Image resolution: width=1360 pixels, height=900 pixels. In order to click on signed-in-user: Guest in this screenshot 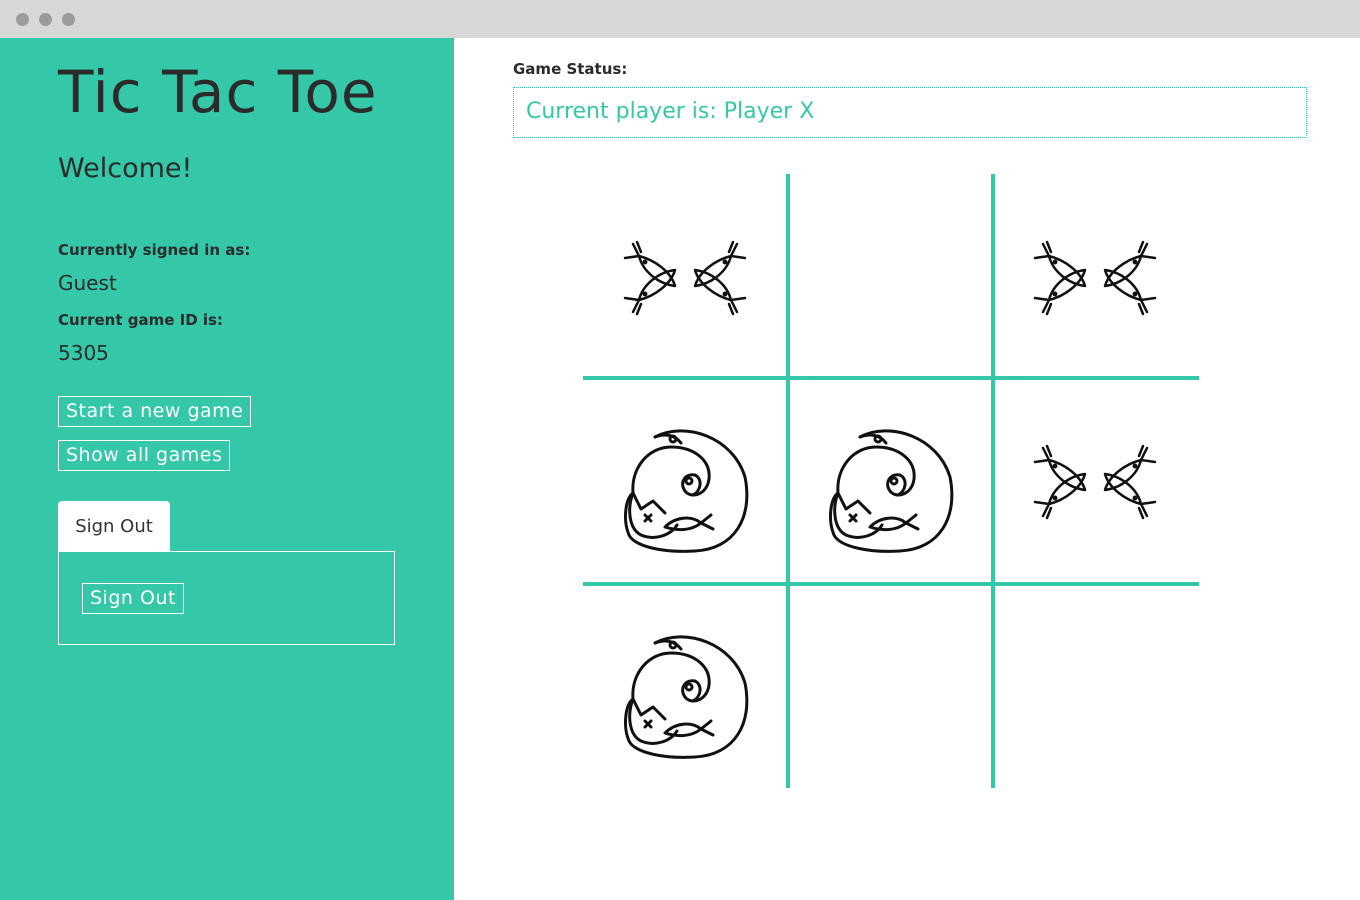, I will do `click(87, 283)`.